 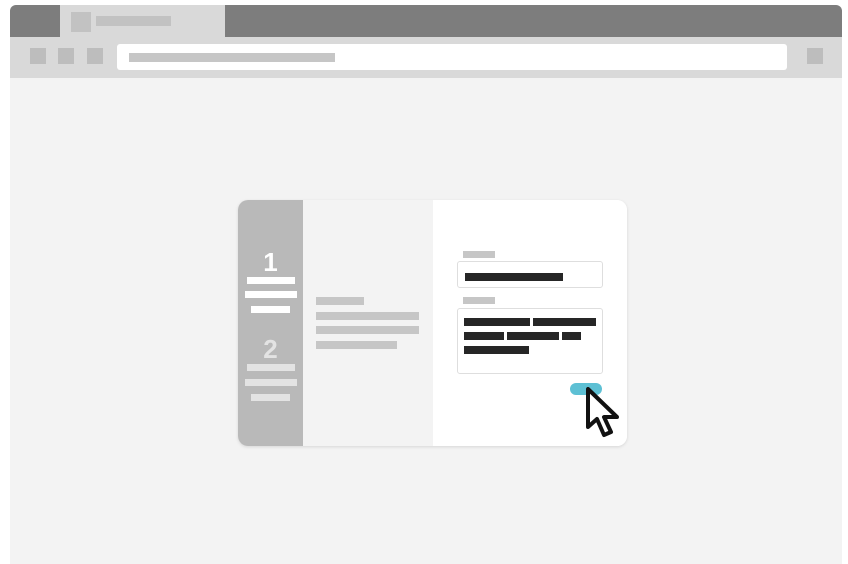 What do you see at coordinates (514, 277) in the screenshot?
I see `input-value` at bounding box center [514, 277].